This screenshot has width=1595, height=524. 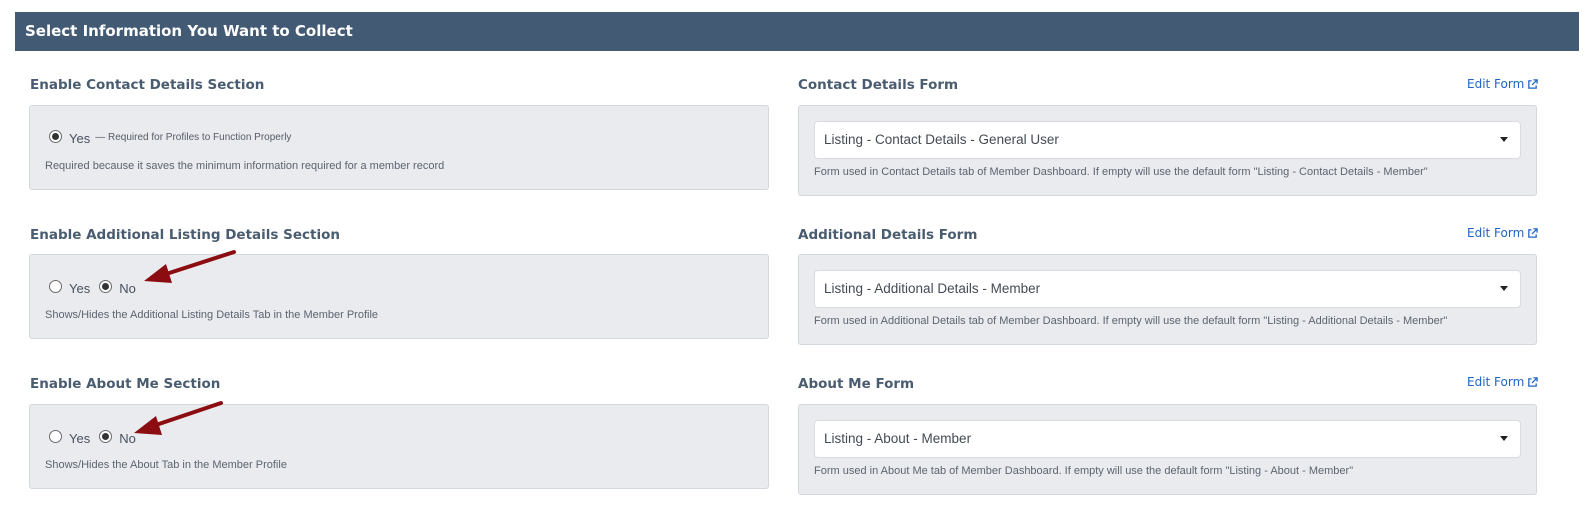 What do you see at coordinates (898, 438) in the screenshot?
I see `about-form-selected: Listing - About - Member` at bounding box center [898, 438].